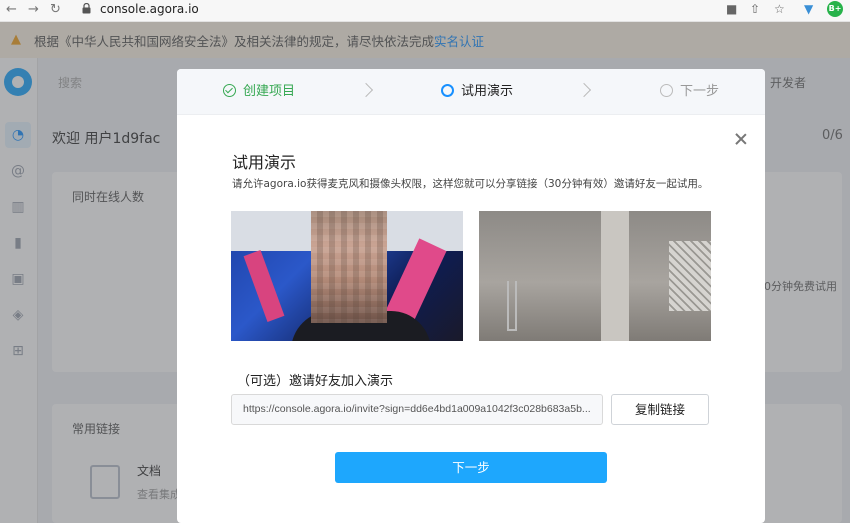 The width and height of the screenshot is (850, 523). Describe the element at coordinates (755, 9) in the screenshot. I see `share-icon: ⇧` at that location.